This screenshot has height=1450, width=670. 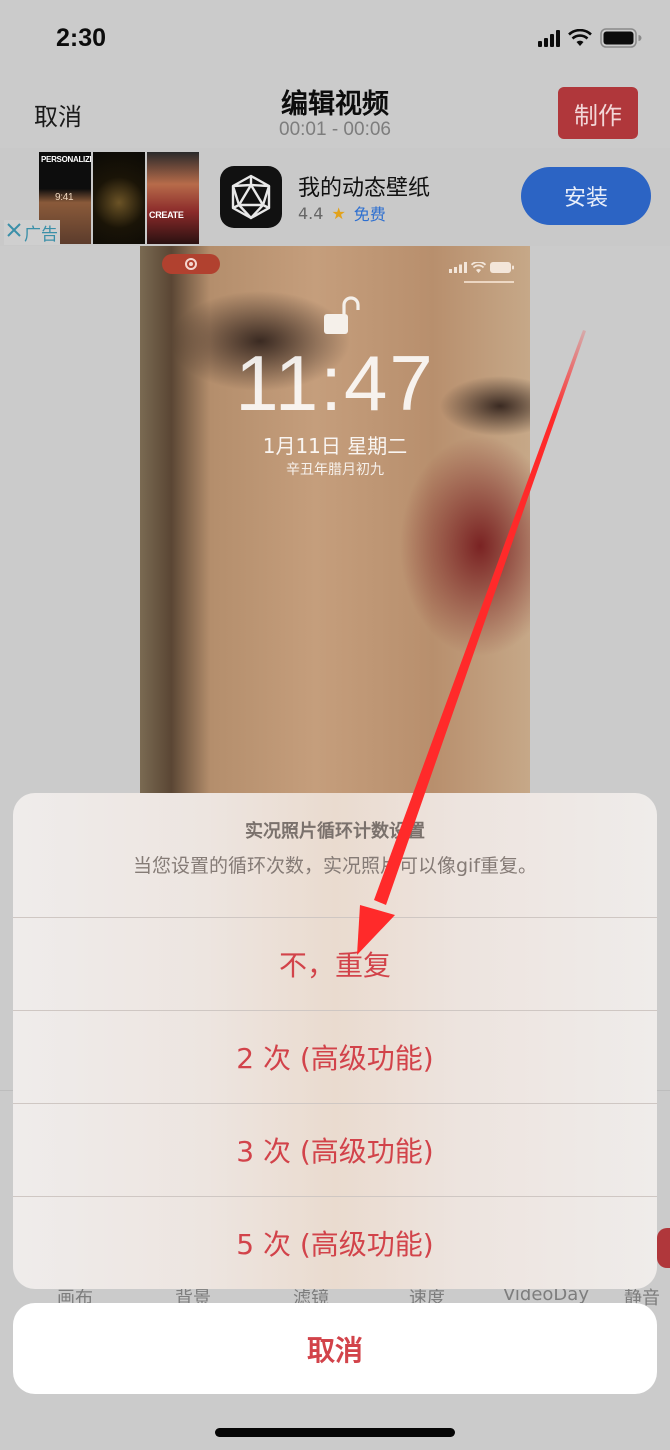 I want to click on ad-screenshot-caption: PERSONALIZE, so click(x=66, y=159).